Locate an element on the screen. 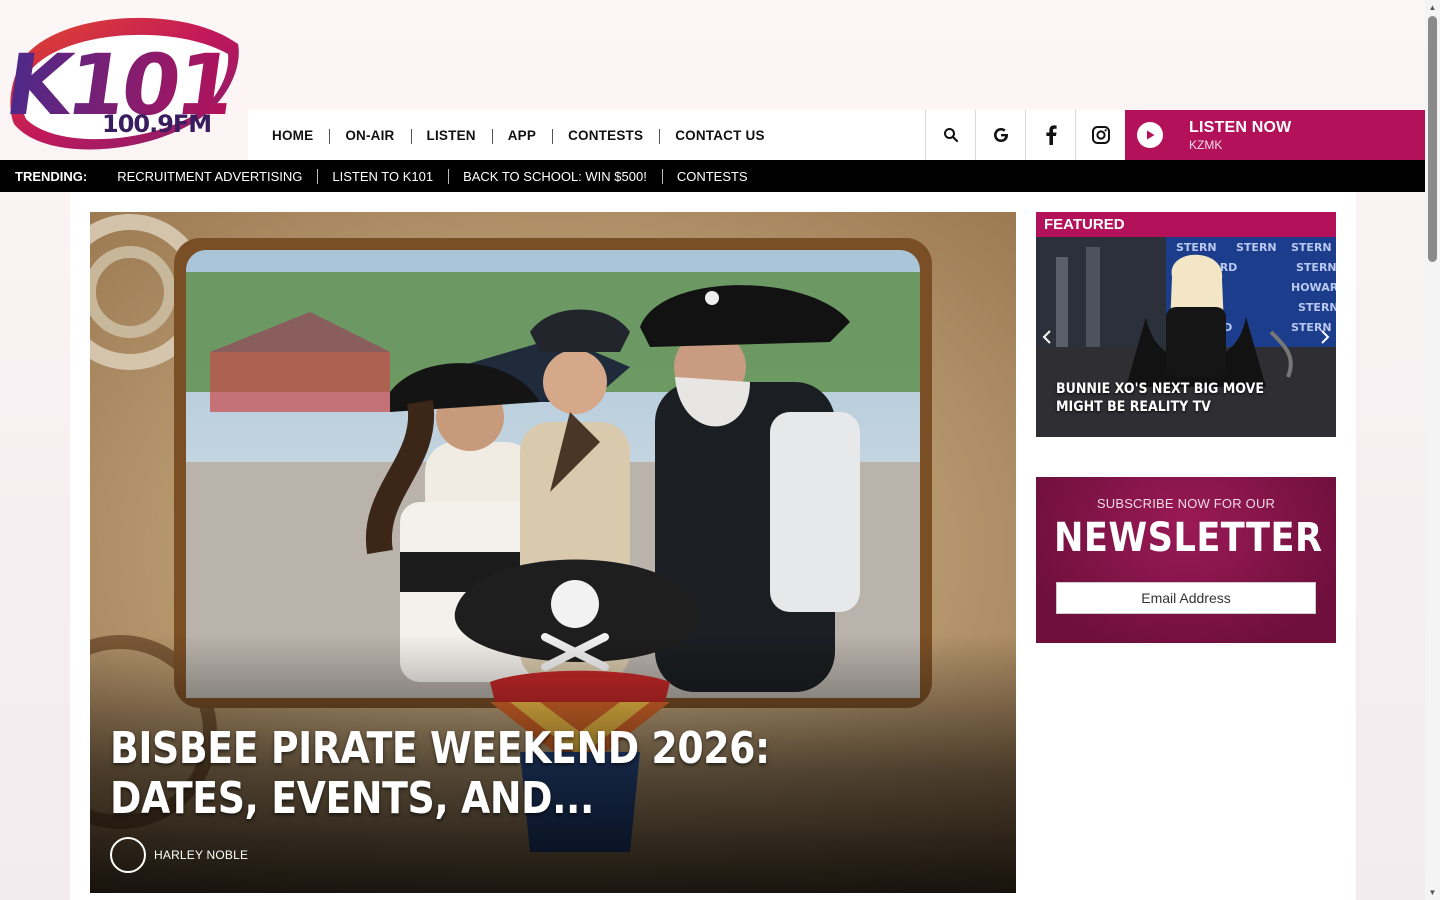  play-icon is located at coordinates (1150, 135).